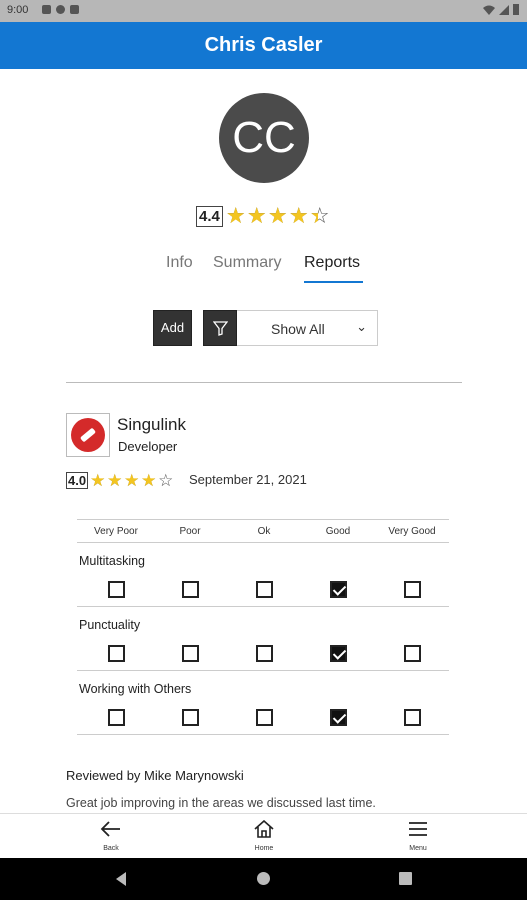 The width and height of the screenshot is (527, 900). I want to click on nav-menu-label: Menu, so click(418, 848).